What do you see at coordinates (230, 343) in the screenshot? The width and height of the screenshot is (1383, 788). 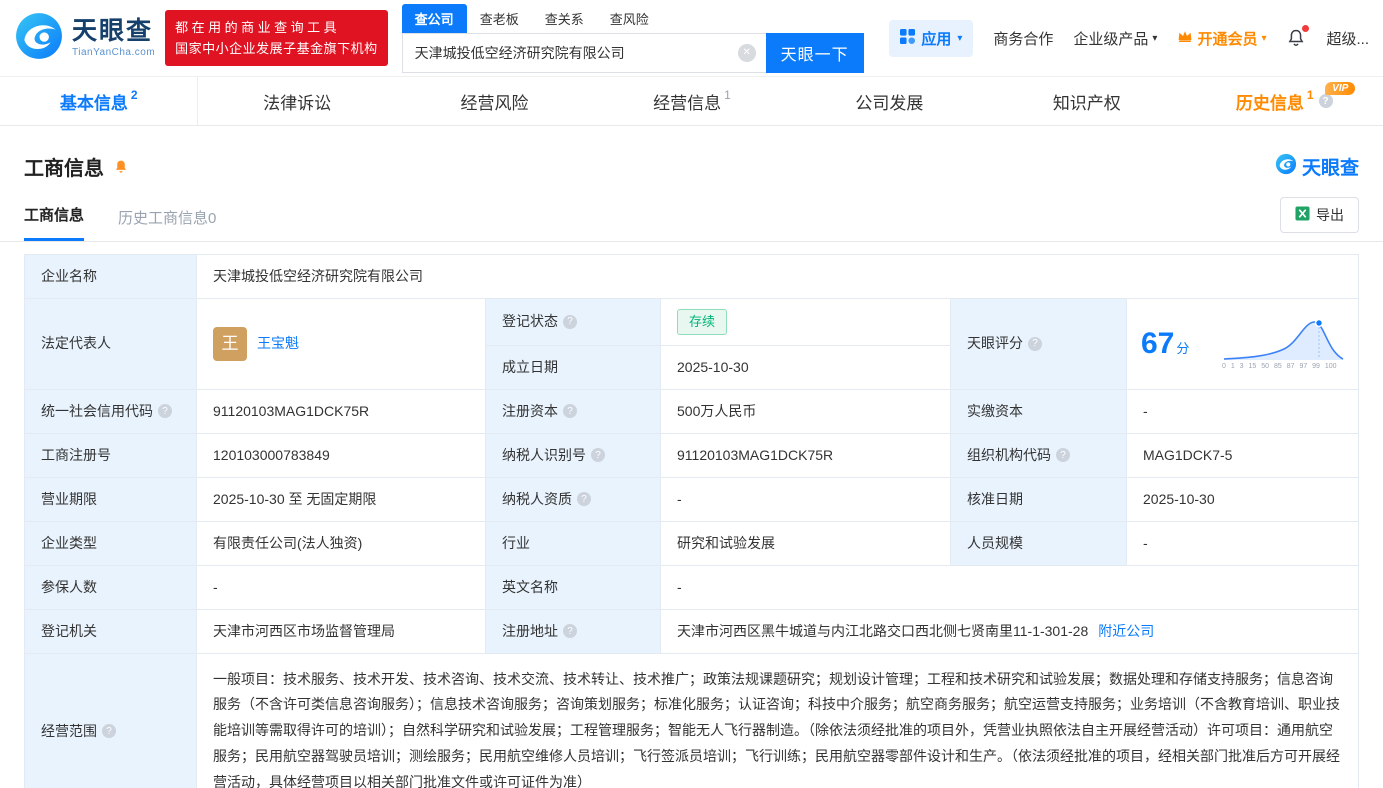 I see `legal-rep-avatar: 王` at bounding box center [230, 343].